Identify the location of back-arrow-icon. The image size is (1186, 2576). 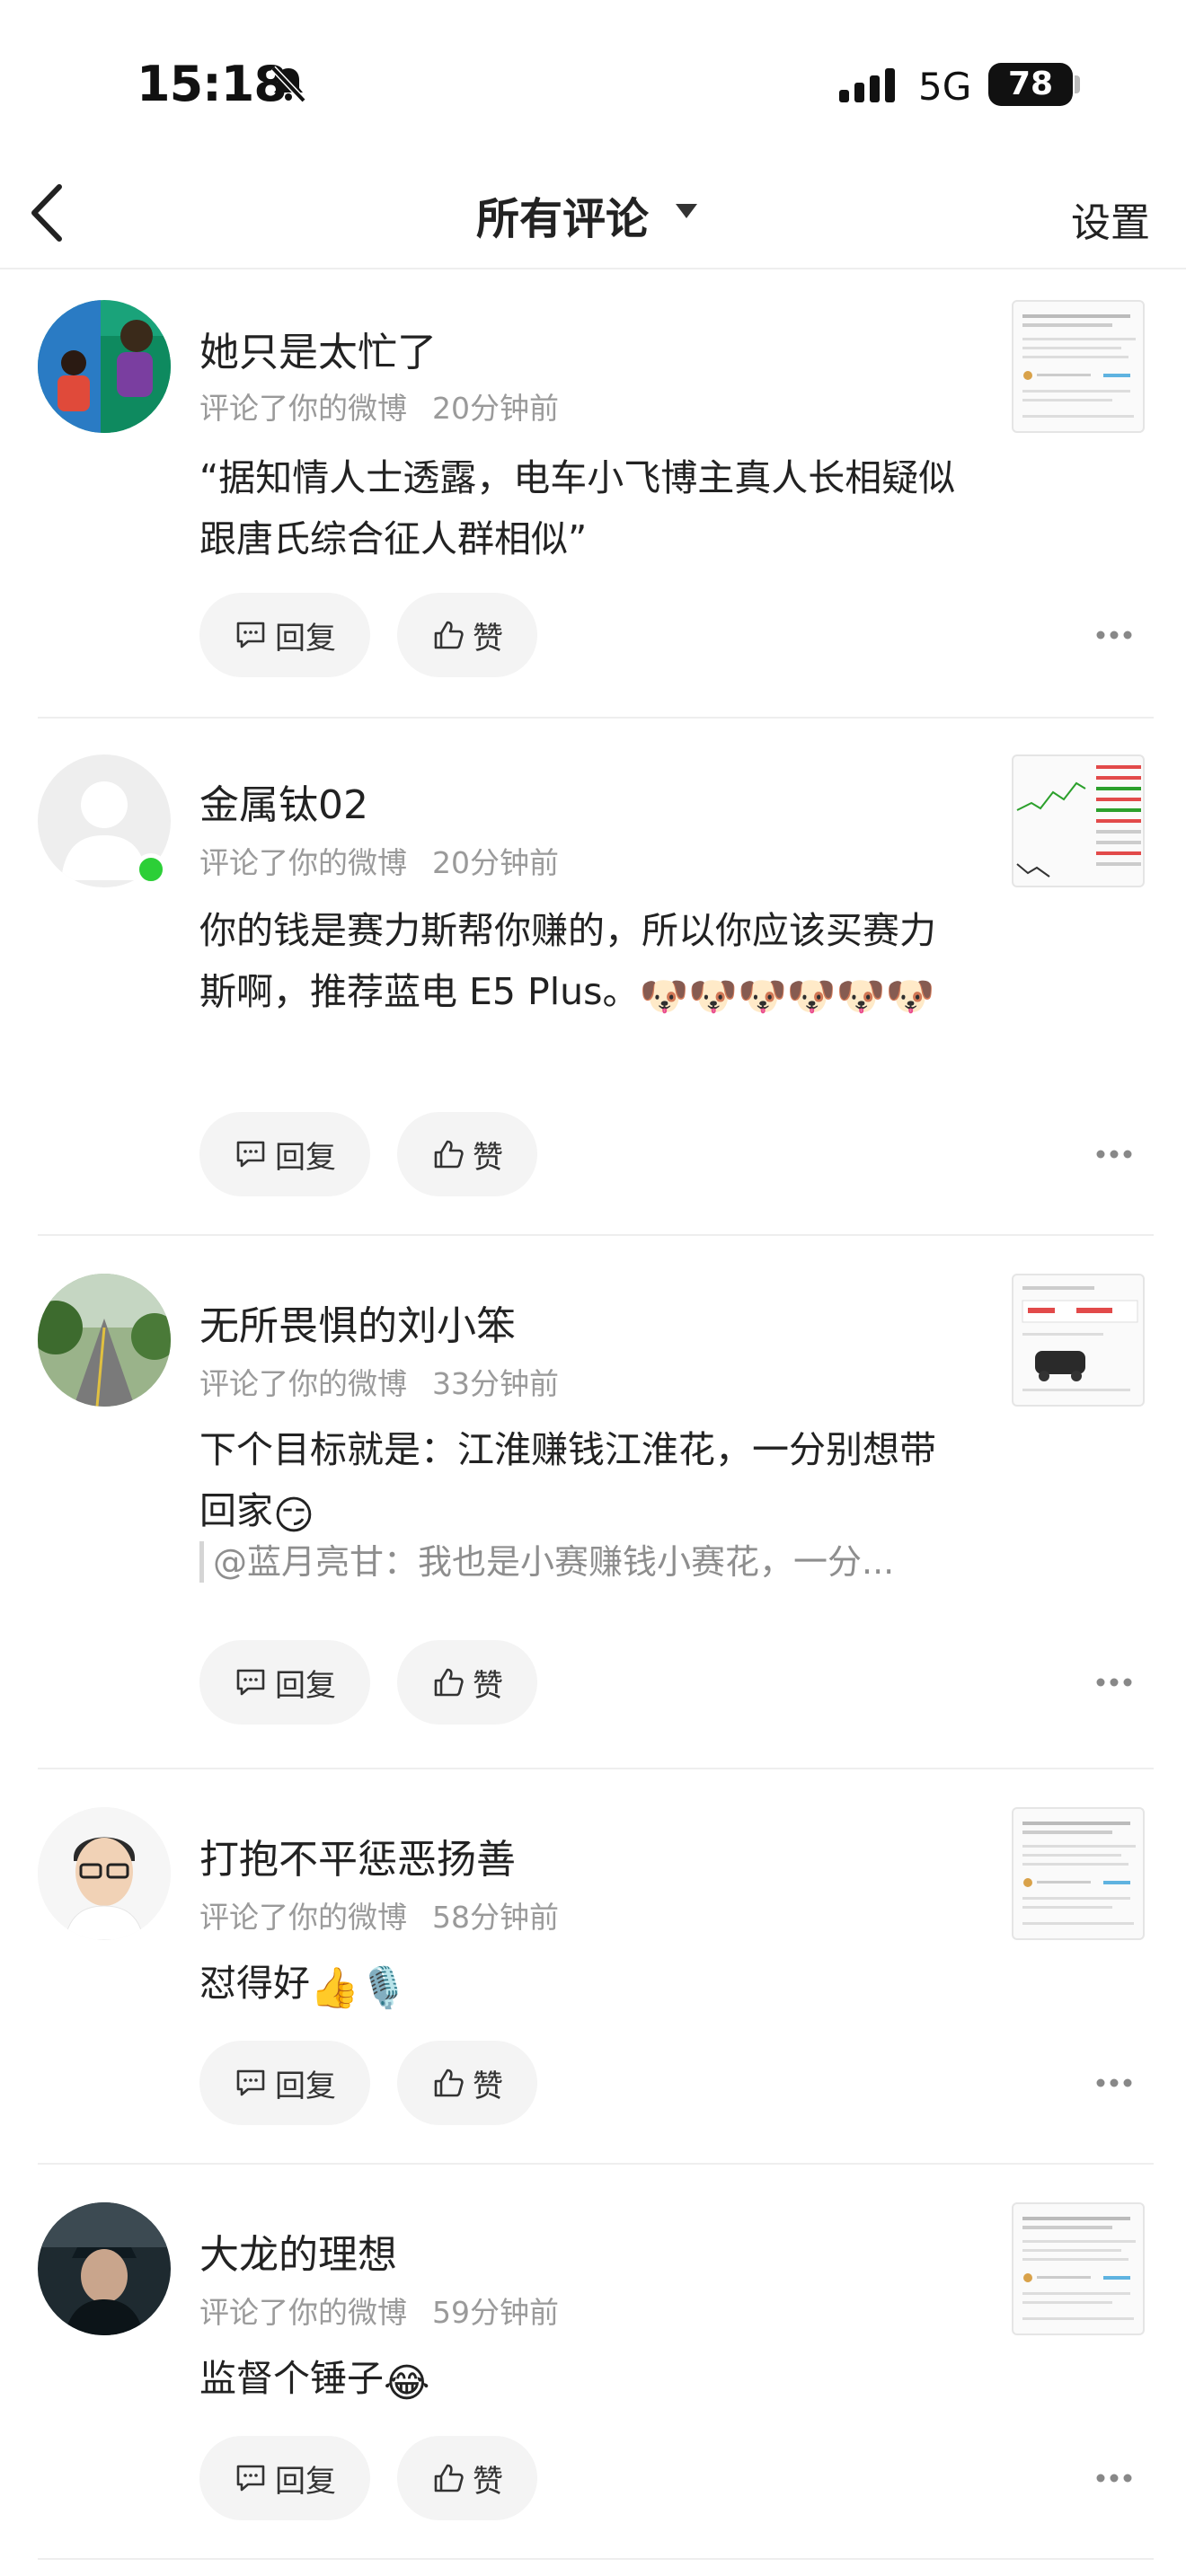
(46, 212).